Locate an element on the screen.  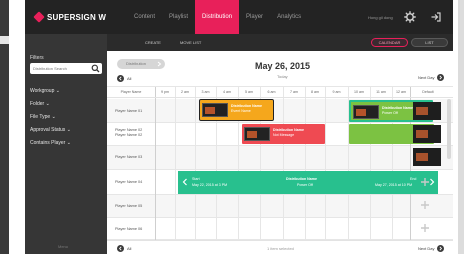
hour-header: 12 am is located at coordinates (401, 92).